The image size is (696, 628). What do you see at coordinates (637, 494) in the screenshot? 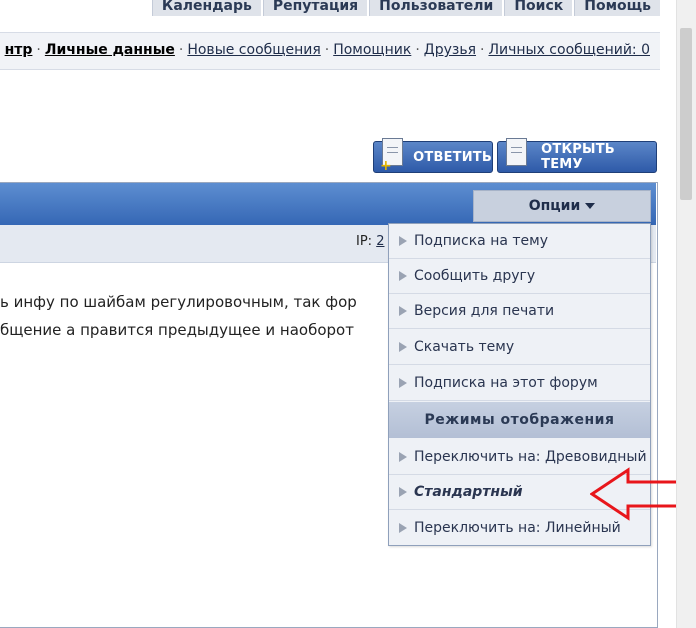
I see `red-arrow-annotation` at bounding box center [637, 494].